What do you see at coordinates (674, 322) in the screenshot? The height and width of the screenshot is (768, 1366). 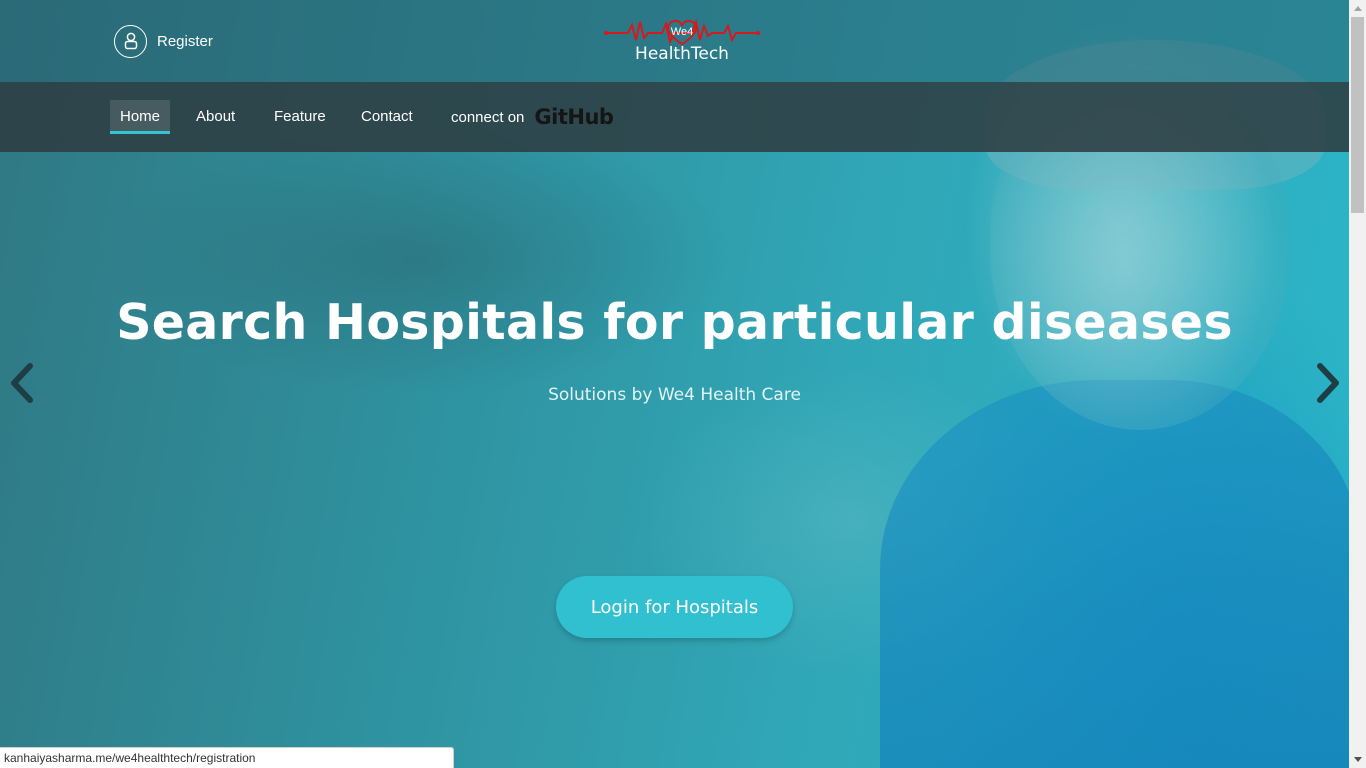 I see `hero-title: Search Hospitals for particular diseases` at bounding box center [674, 322].